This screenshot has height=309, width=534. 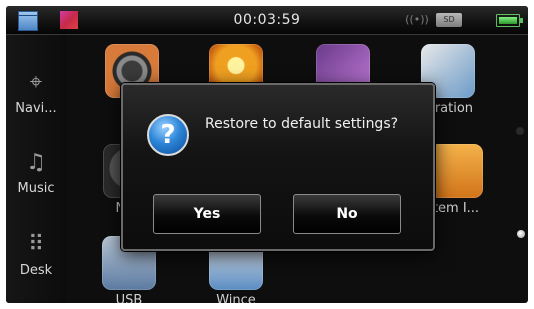 I want to click on signal-icon: ((•)), so click(x=417, y=19).